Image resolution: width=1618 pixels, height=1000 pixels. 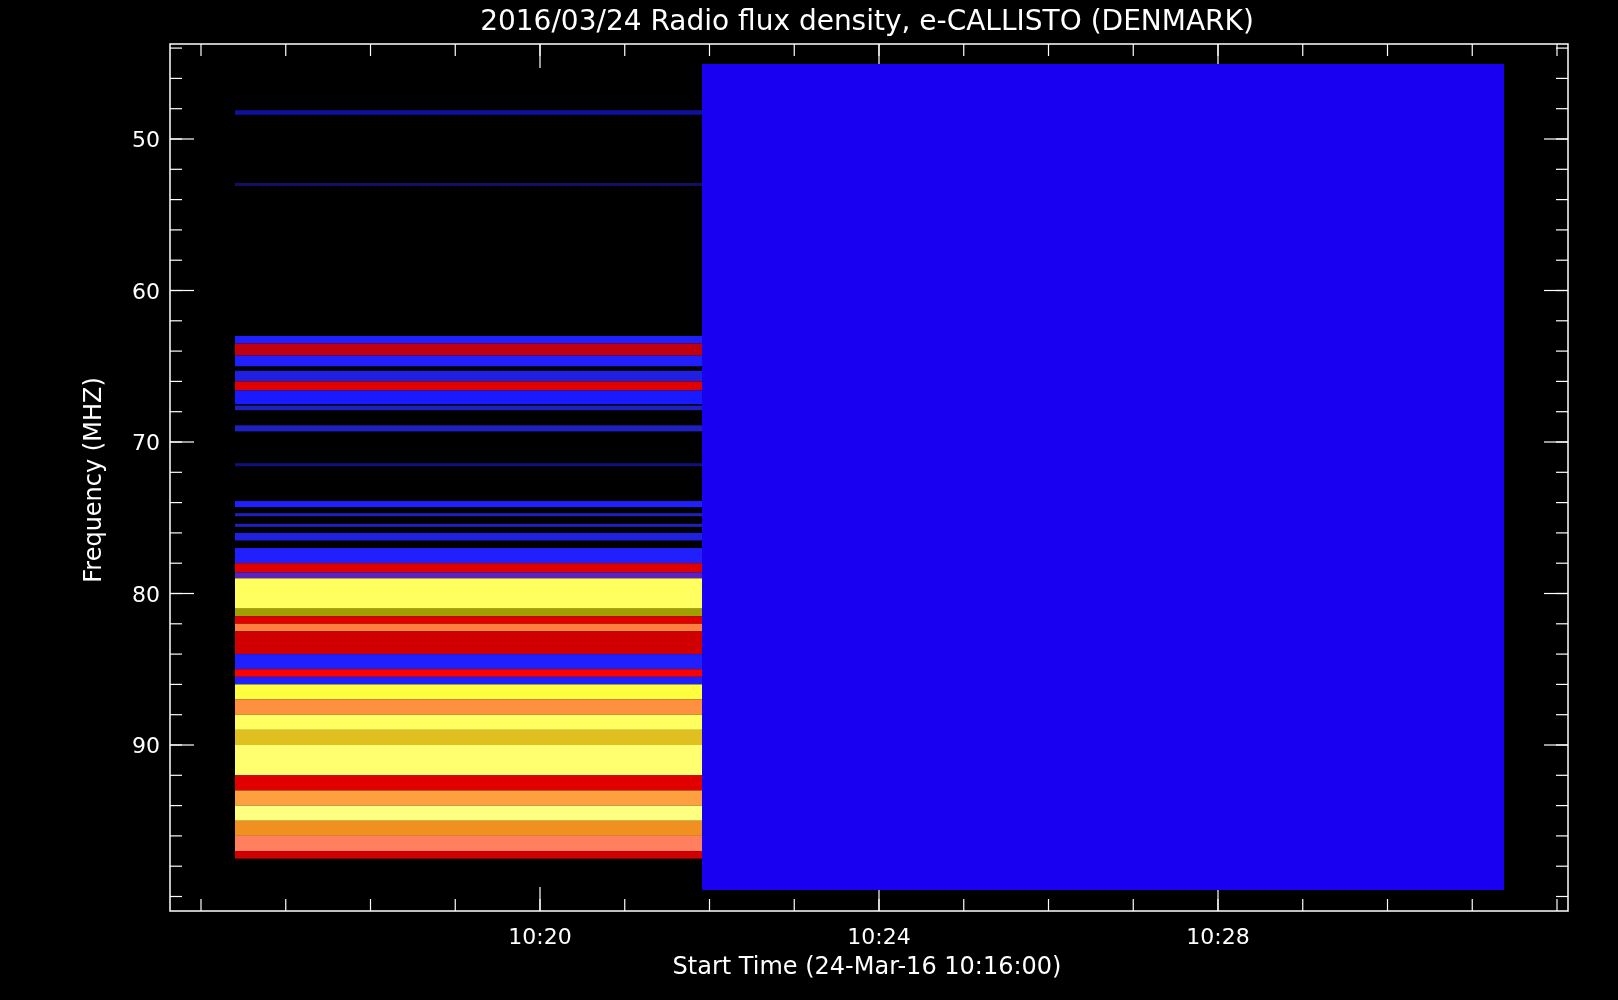 What do you see at coordinates (867, 20) in the screenshot?
I see `plot-title: 2016/03/24 Radio flux density, e-CALLISTO (DENMARK)` at bounding box center [867, 20].